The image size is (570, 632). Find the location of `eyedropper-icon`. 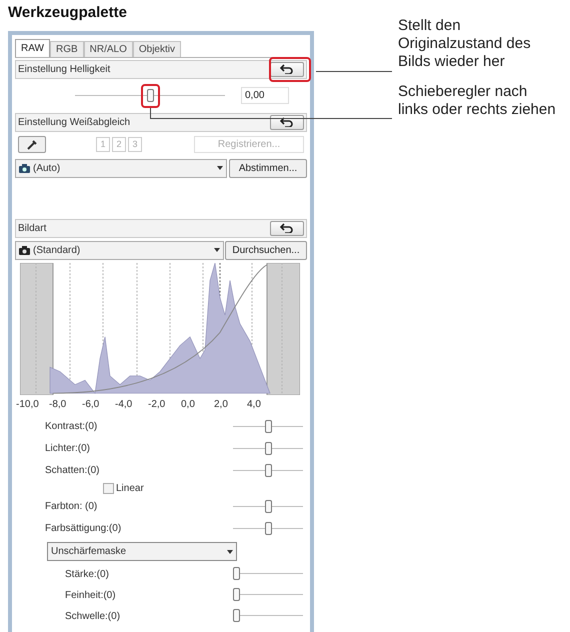

eyedropper-icon is located at coordinates (32, 145).